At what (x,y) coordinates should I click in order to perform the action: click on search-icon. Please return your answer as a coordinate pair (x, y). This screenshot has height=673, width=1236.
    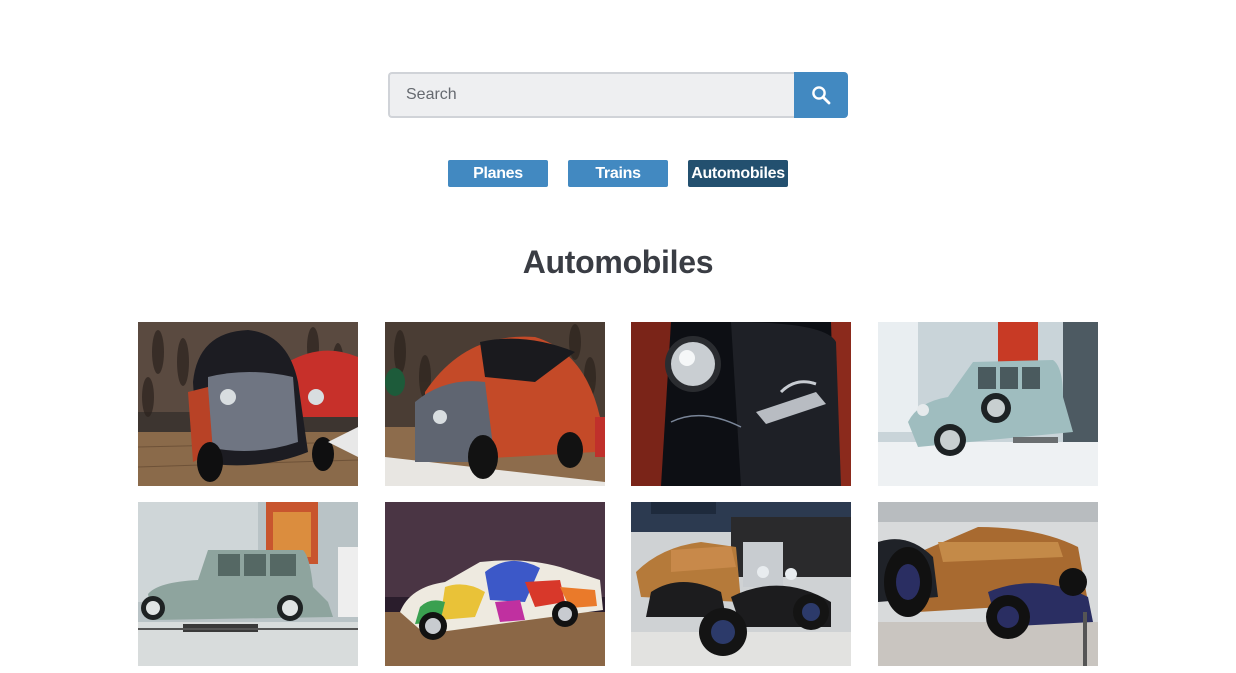
    Looking at the image, I should click on (821, 95).